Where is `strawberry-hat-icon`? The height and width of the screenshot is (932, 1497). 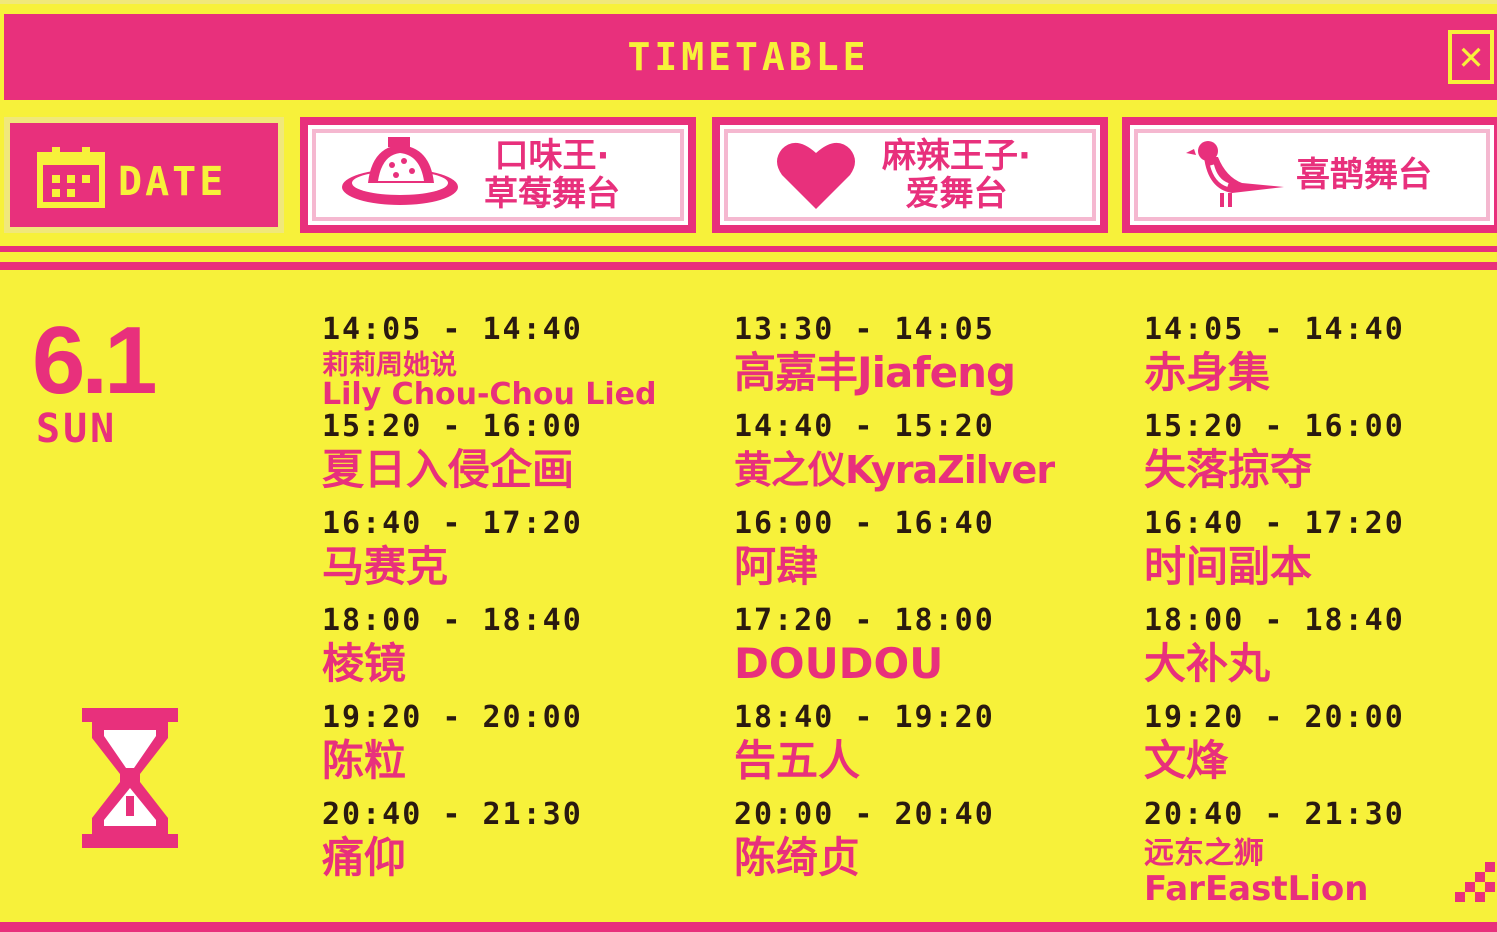
strawberry-hat-icon is located at coordinates (400, 171).